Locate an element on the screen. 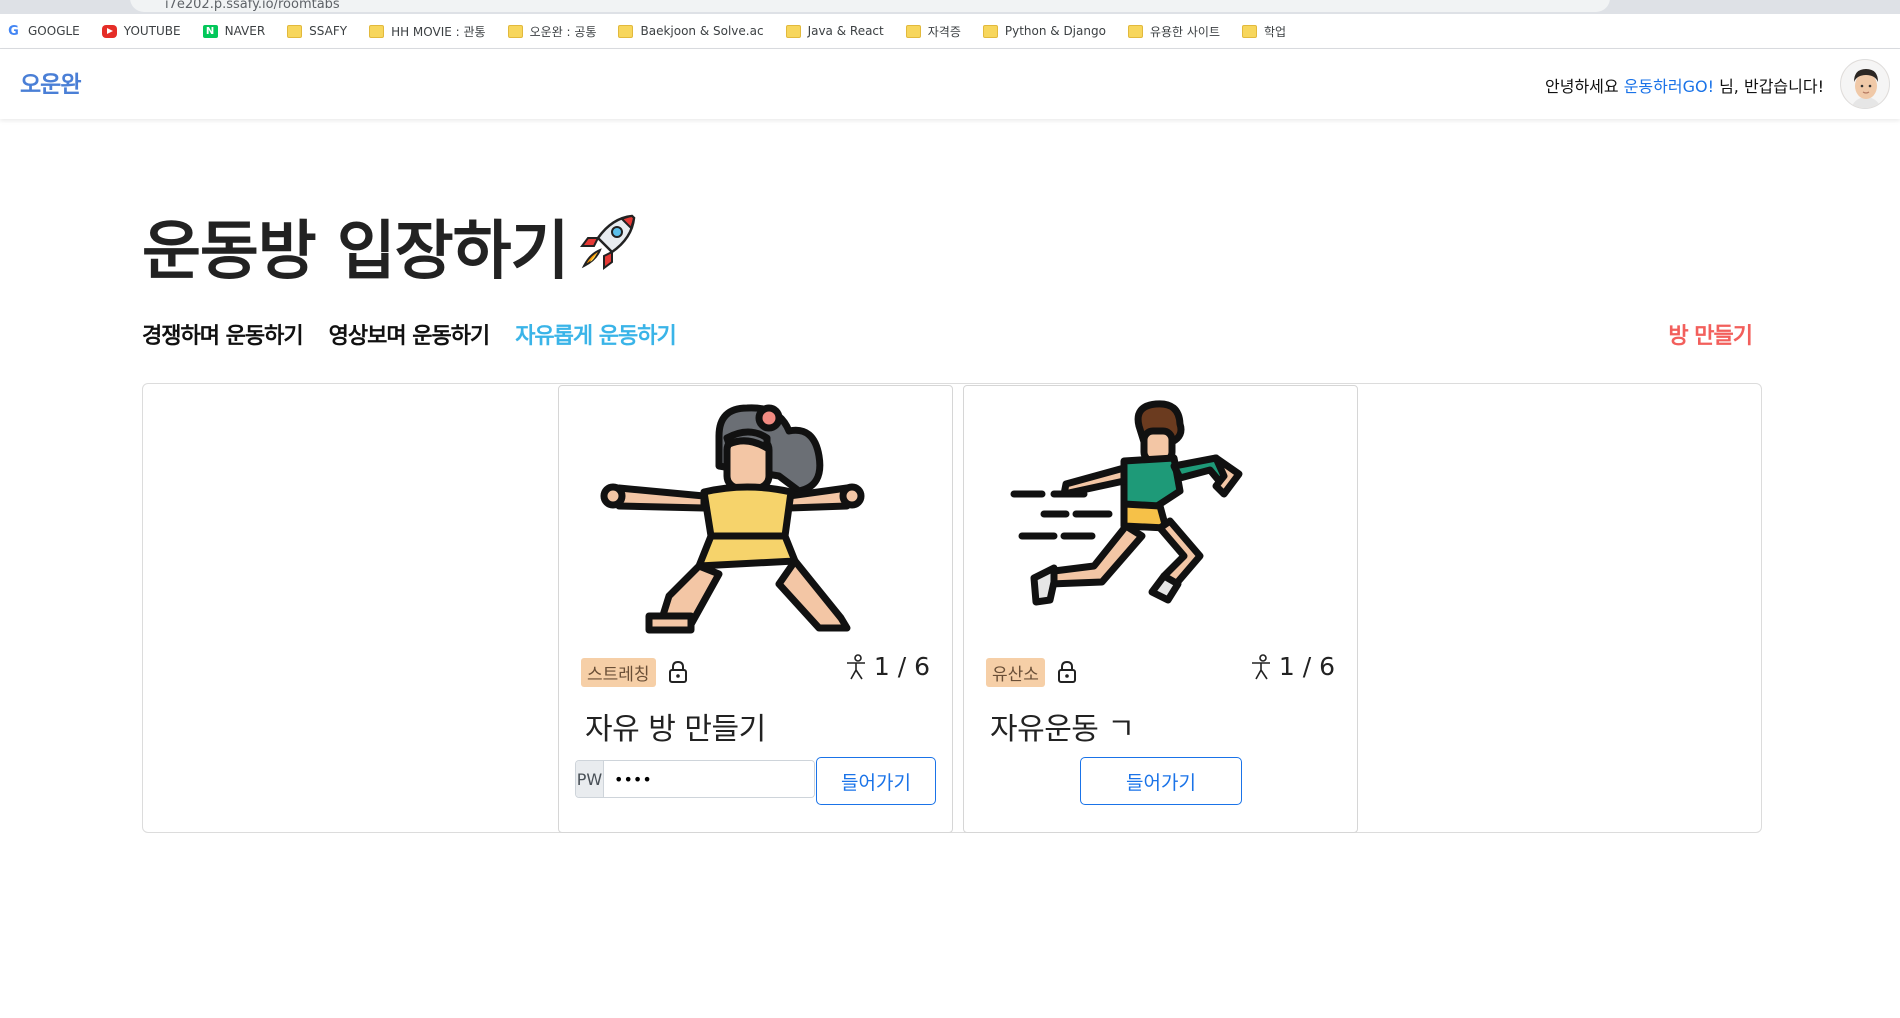 Image resolution: width=1900 pixels, height=1018 pixels. bookmark-baekjoon: Baekjoon & Solve.ac is located at coordinates (691, 31).